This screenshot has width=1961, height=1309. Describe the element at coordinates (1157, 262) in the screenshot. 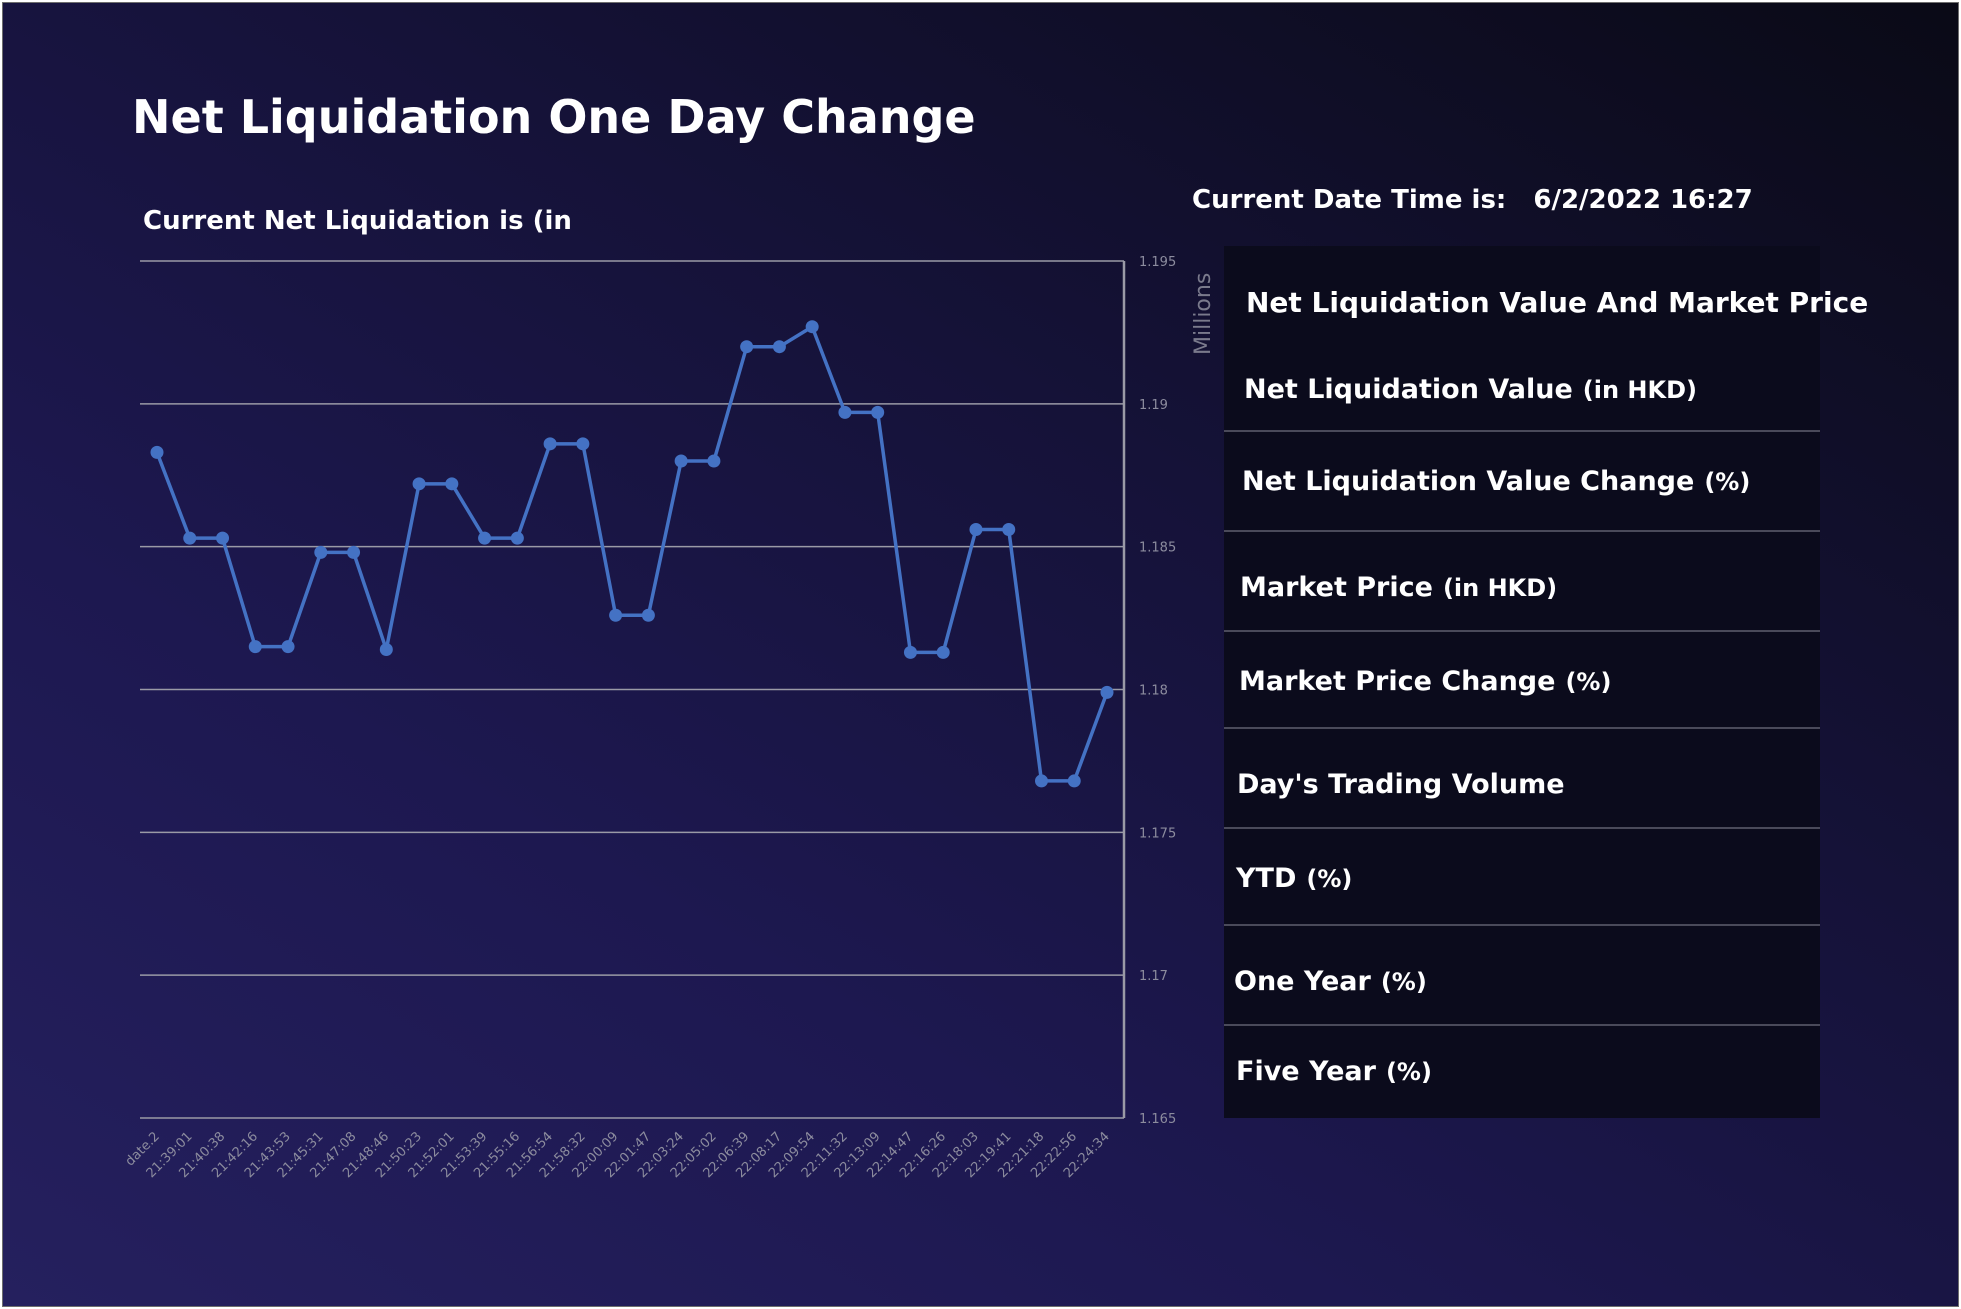

I see `y-tick-label: 1.195` at that location.